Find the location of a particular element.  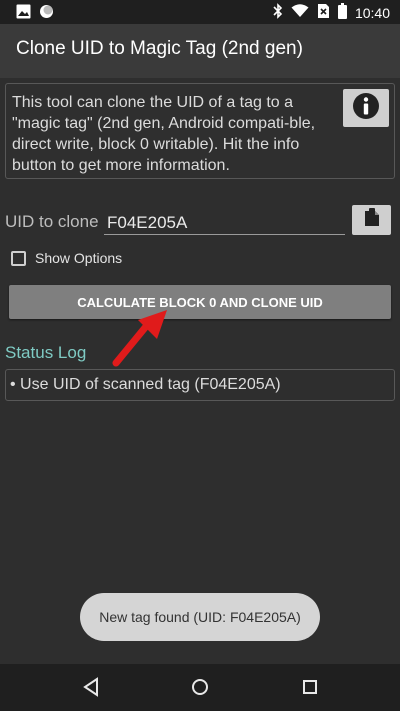

red-arrow-annotation is located at coordinates (139, 338).